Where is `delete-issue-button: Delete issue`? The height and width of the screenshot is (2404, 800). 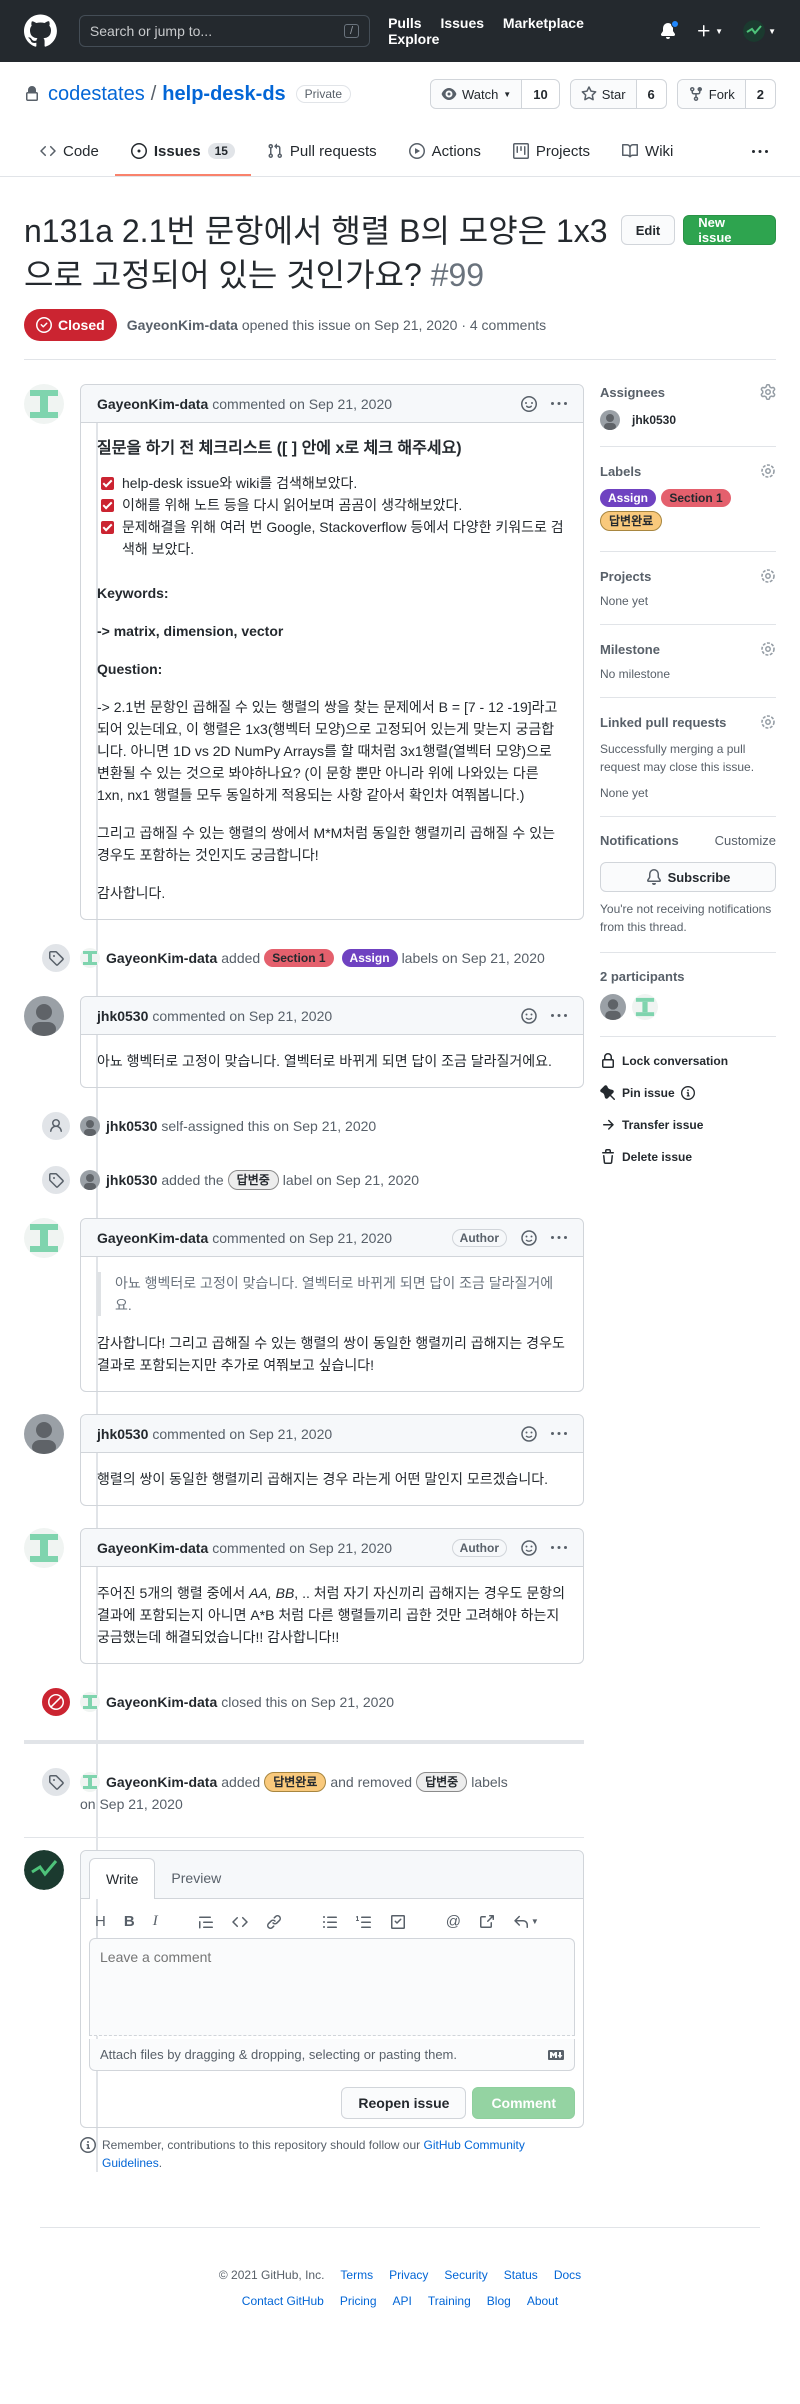
delete-issue-button: Delete issue is located at coordinates (688, 1157).